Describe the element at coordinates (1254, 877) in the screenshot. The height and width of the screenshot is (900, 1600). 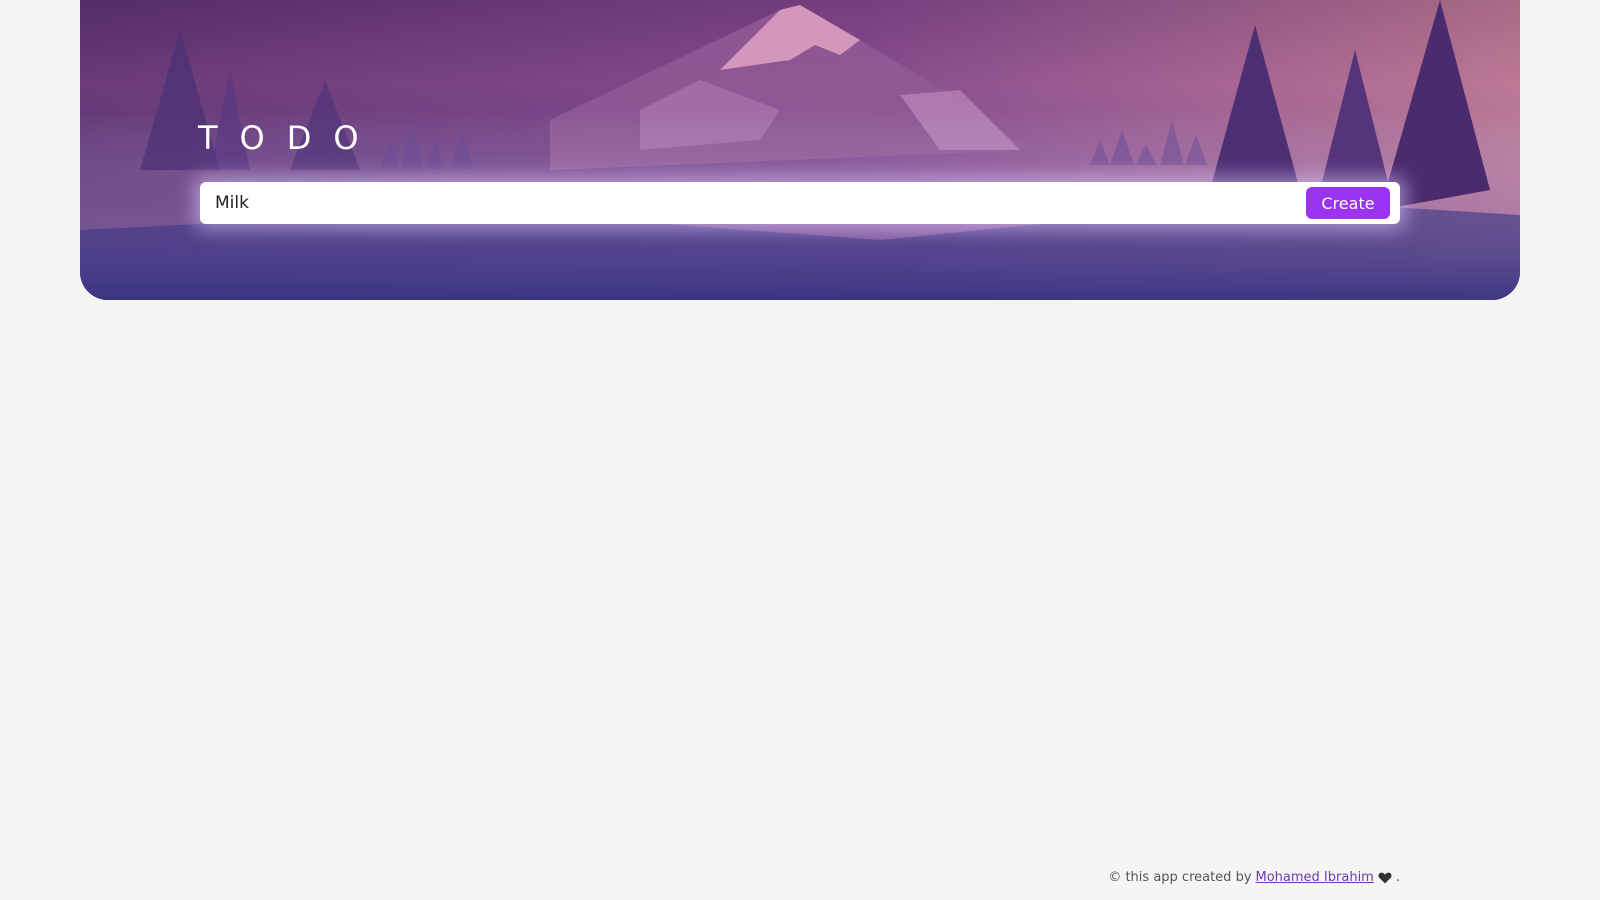
I see `footer: © this app created by Mohamed Ibrahim .` at that location.